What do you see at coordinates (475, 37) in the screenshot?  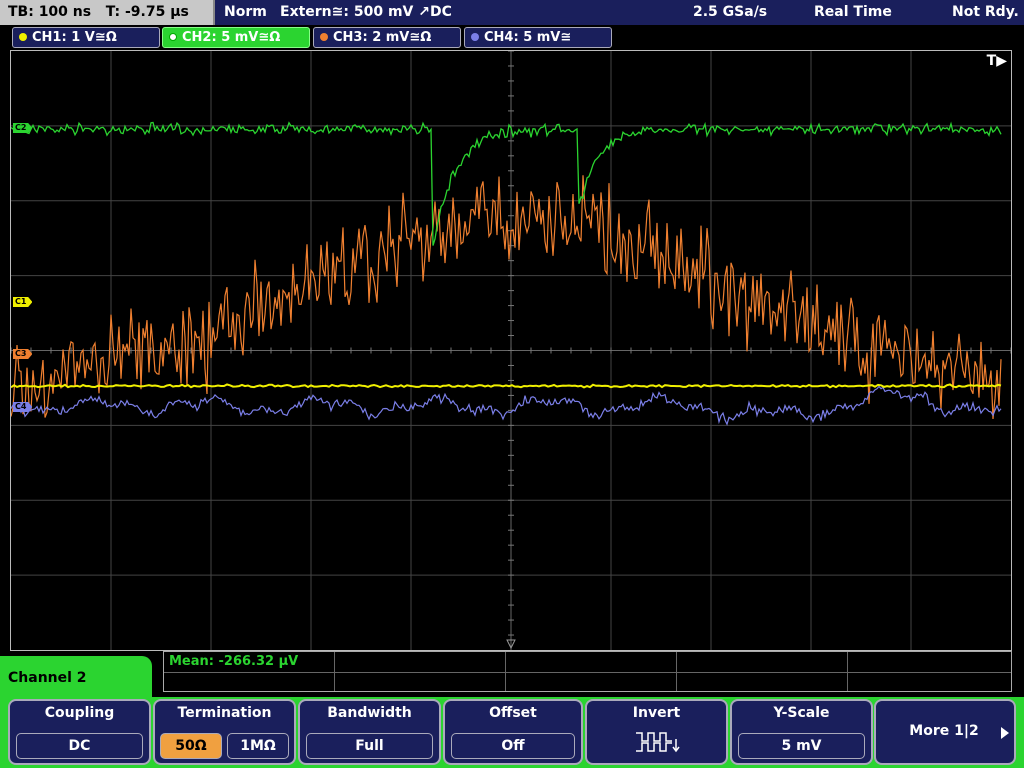 I see `ch4-dot-icon` at bounding box center [475, 37].